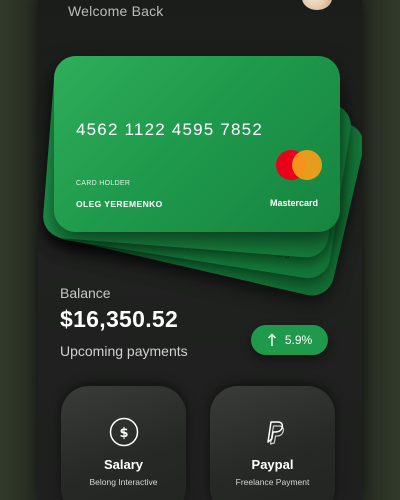 The height and width of the screenshot is (500, 400). Describe the element at coordinates (124, 351) in the screenshot. I see `upcoming-payments-label: Upcoming payments` at that location.